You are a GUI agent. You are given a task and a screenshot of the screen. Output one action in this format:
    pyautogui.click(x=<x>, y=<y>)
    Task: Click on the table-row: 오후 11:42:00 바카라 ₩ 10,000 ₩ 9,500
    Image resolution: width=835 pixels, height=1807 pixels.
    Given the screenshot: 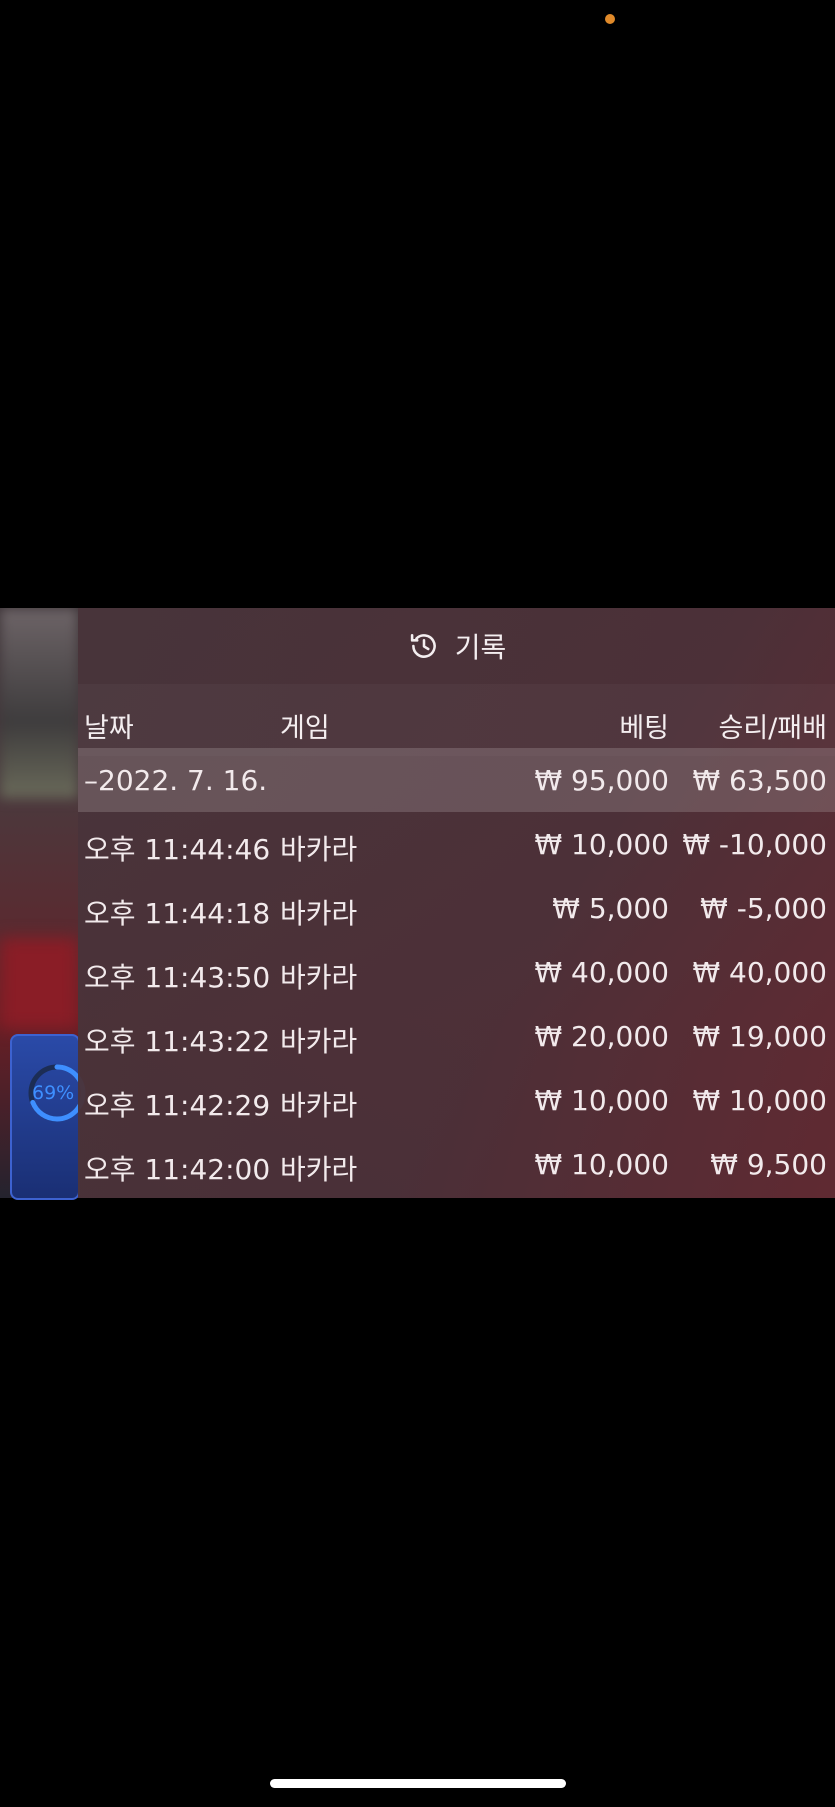 What is the action you would take?
    pyautogui.click(x=456, y=1164)
    